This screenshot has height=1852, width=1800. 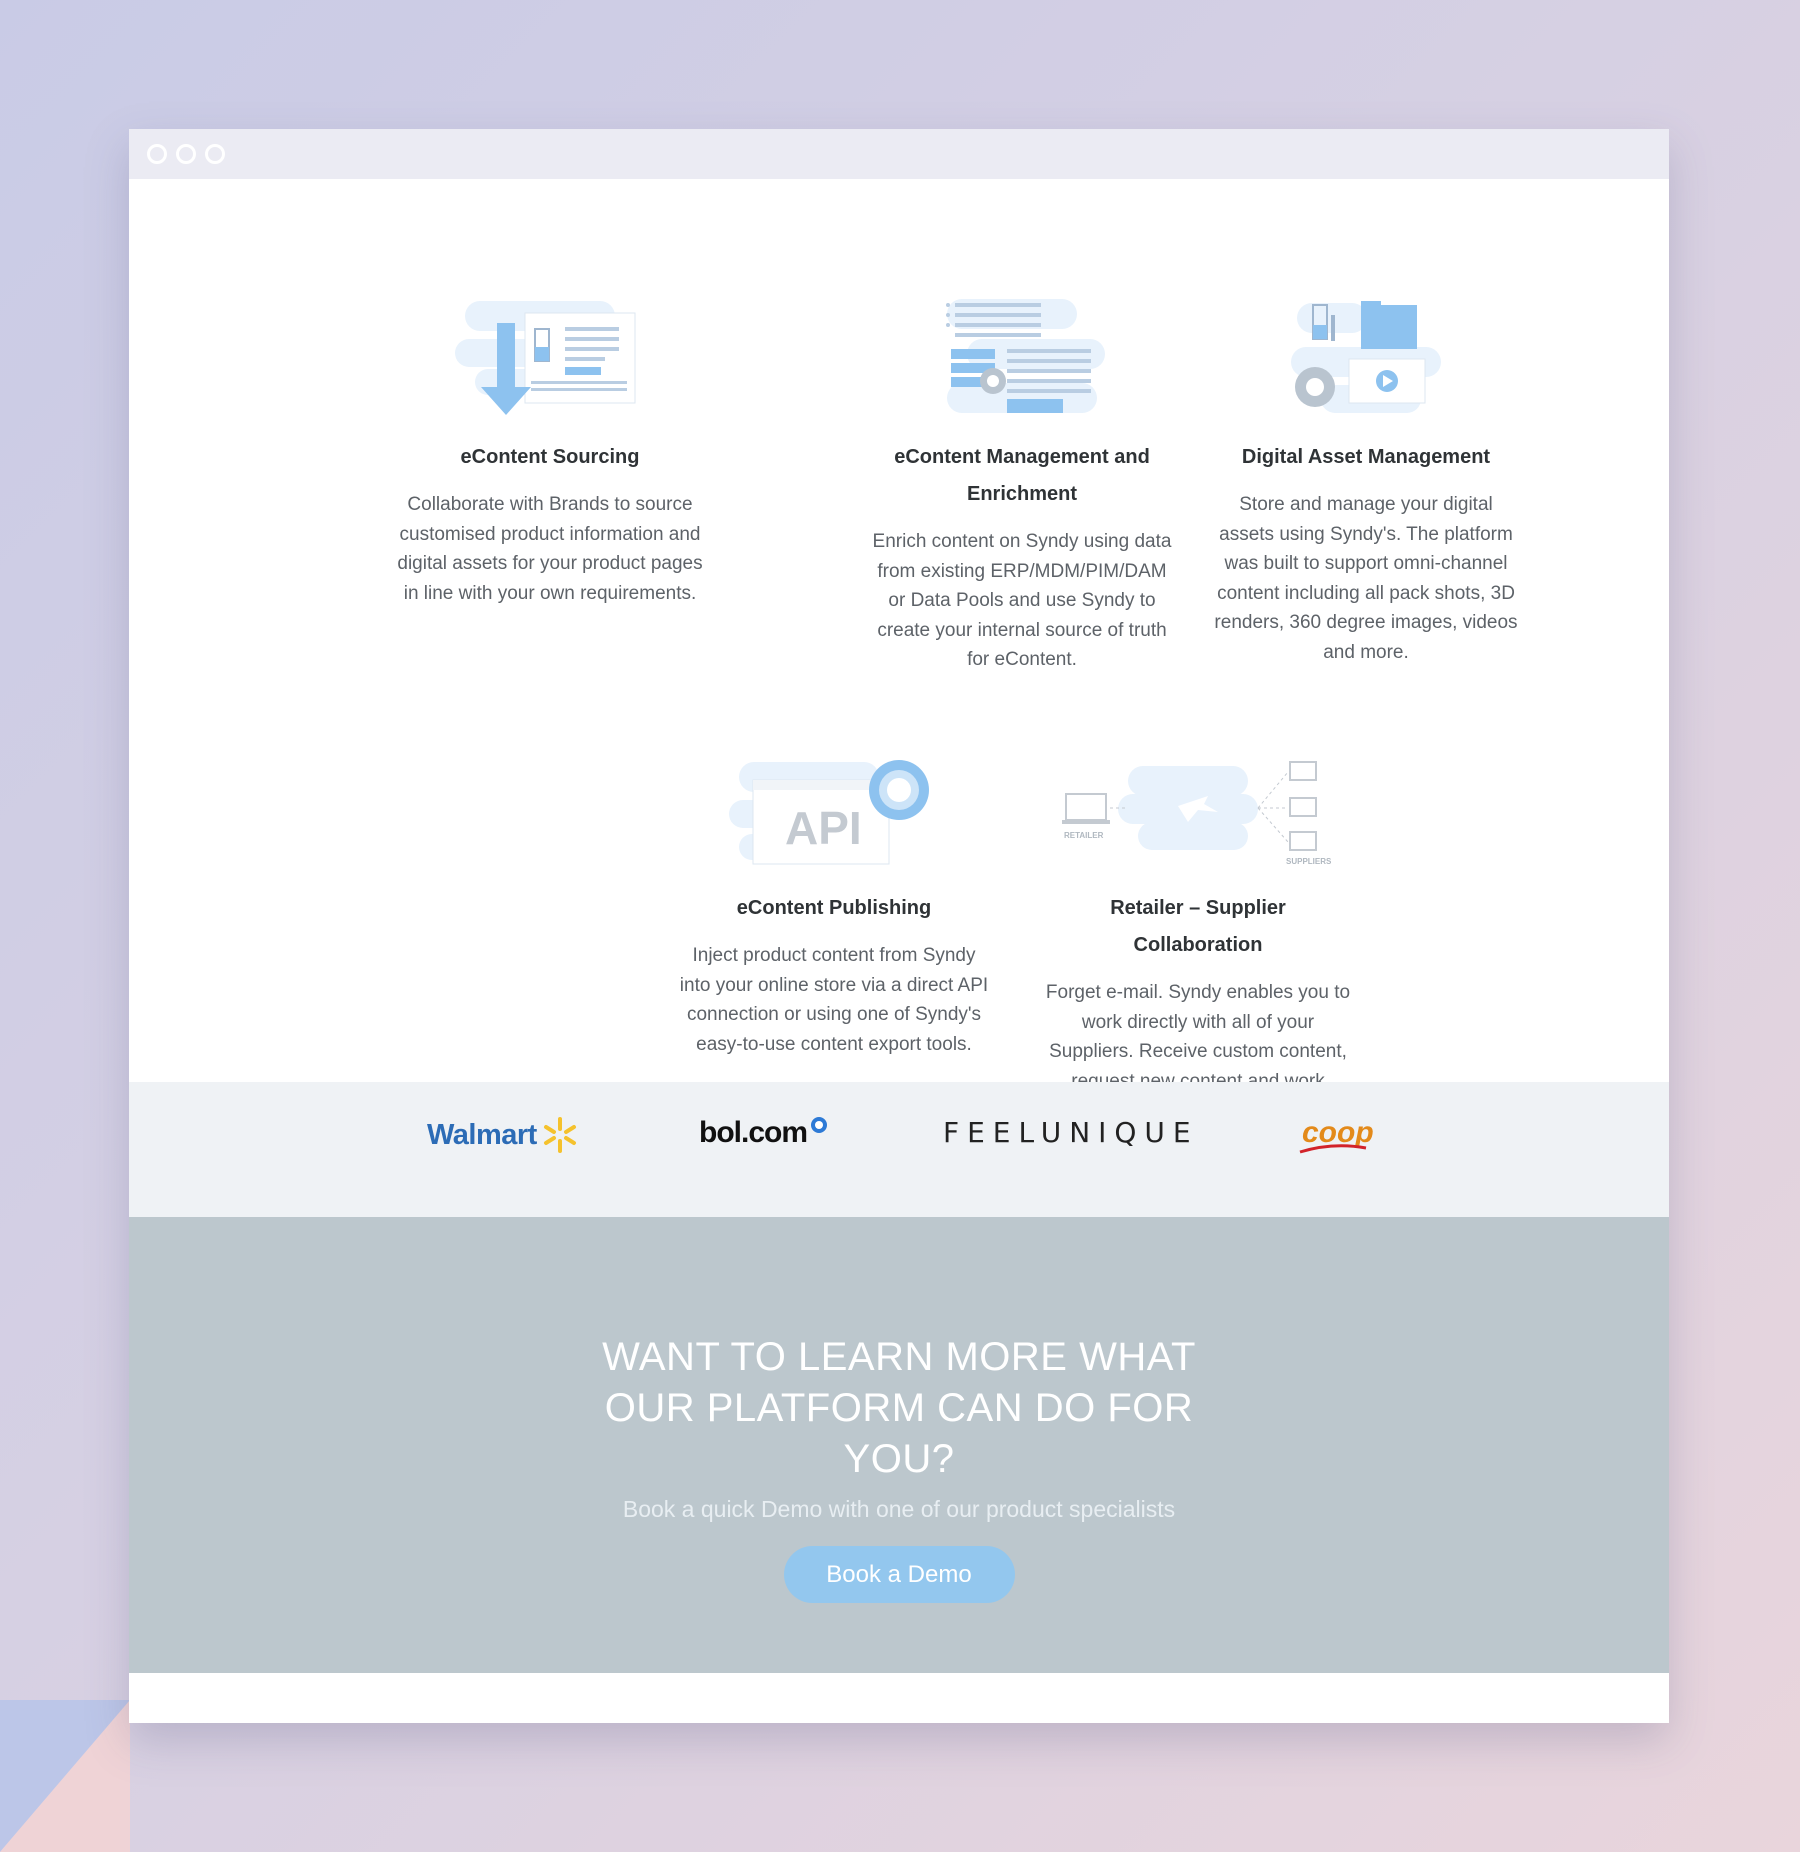 I want to click on publishing-icon: API, so click(x=834, y=808).